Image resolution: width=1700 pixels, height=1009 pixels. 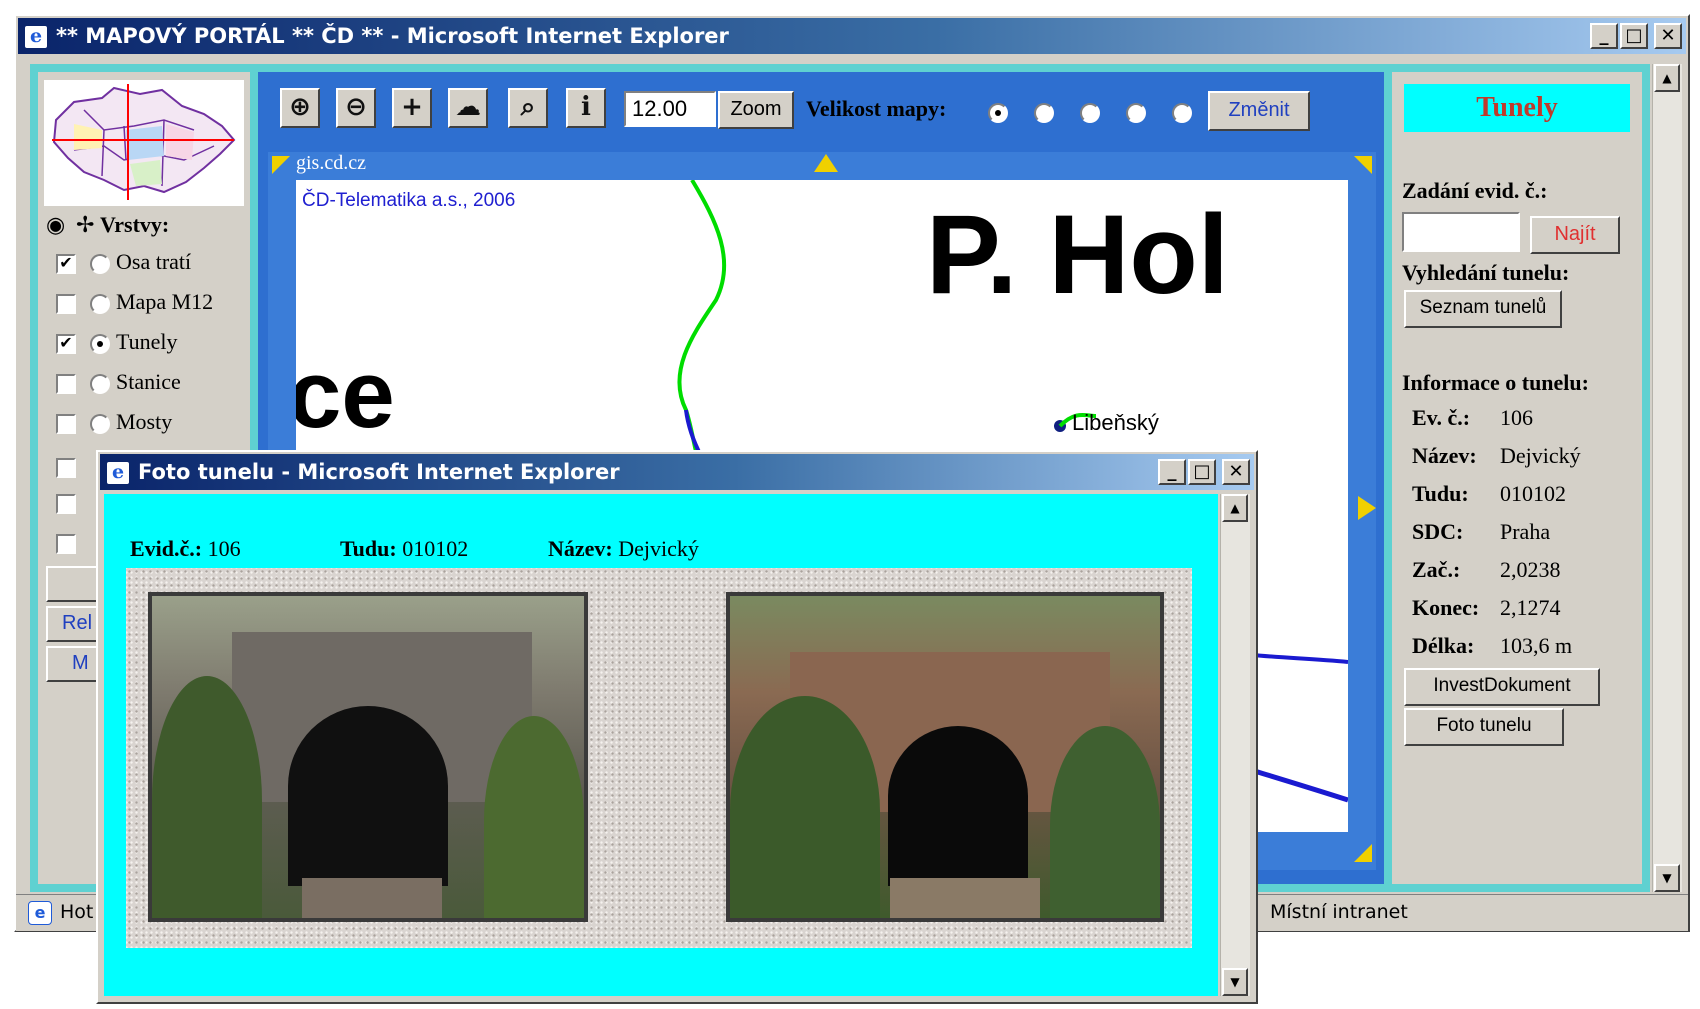 What do you see at coordinates (1486, 608) in the screenshot?
I see `info-row-konec: Konec: 2,1274` at bounding box center [1486, 608].